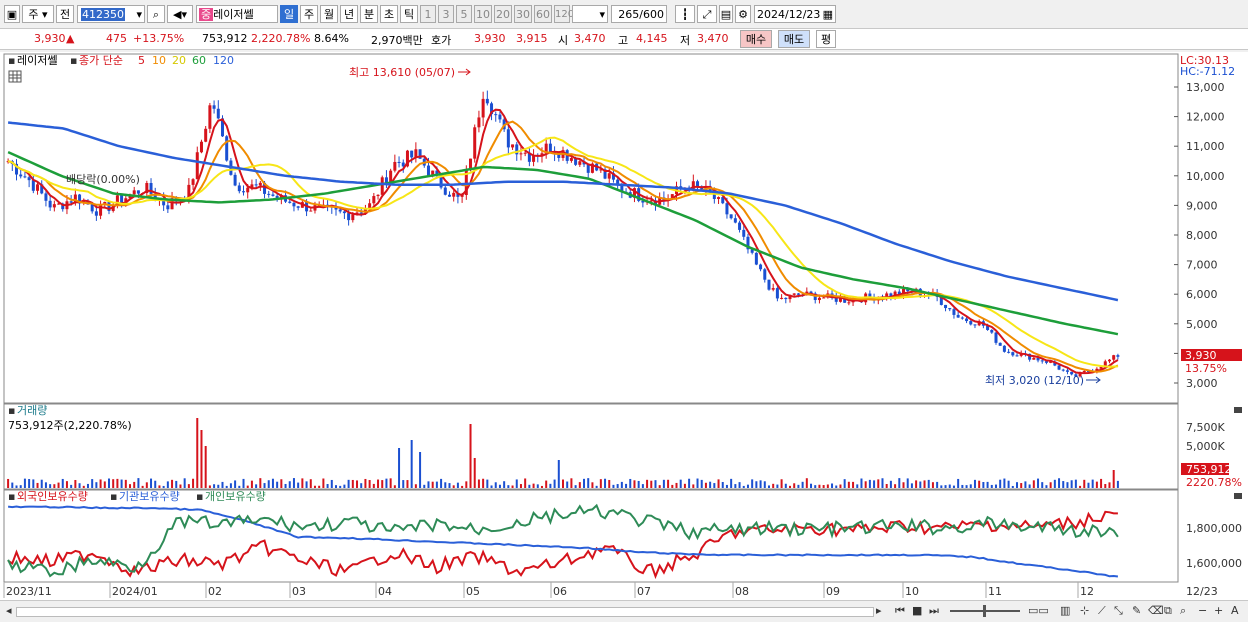 This screenshot has width=1248, height=622. I want to click on draw-icon: ✎, so click(1136, 610).